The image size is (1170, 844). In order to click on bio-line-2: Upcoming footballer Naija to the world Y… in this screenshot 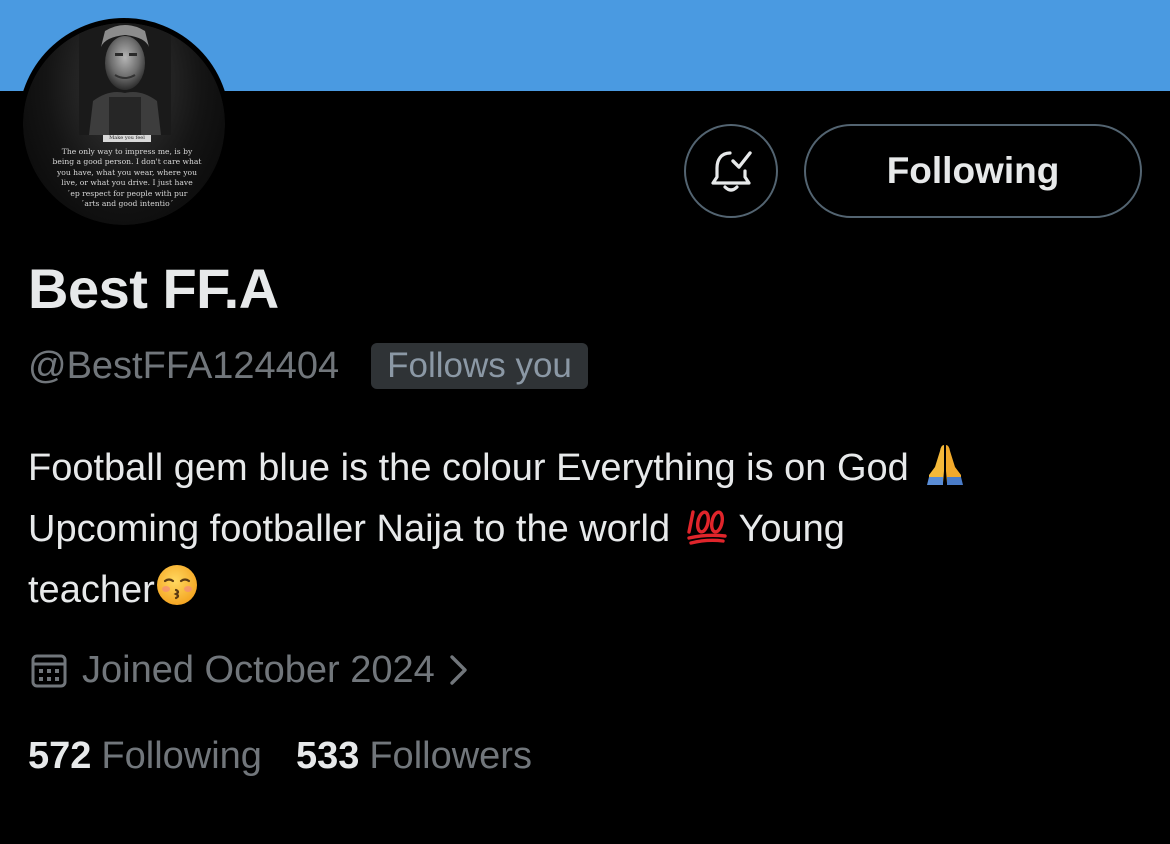, I will do `click(588, 529)`.